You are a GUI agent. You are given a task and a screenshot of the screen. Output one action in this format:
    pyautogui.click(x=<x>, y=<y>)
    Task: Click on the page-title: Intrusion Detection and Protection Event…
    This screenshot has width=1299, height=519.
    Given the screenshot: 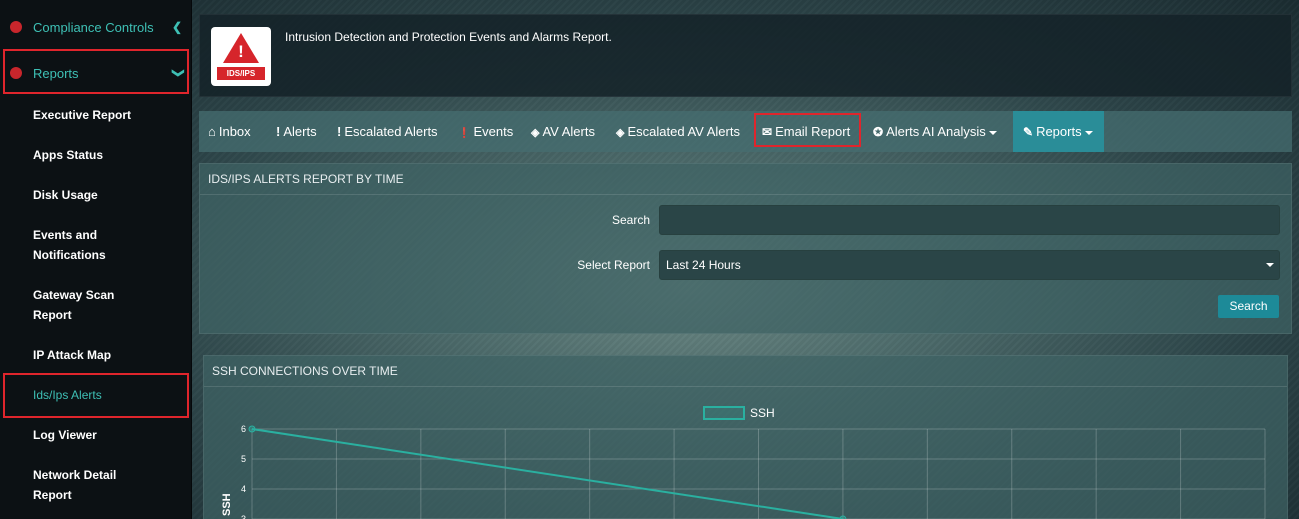 What is the action you would take?
    pyautogui.click(x=448, y=37)
    